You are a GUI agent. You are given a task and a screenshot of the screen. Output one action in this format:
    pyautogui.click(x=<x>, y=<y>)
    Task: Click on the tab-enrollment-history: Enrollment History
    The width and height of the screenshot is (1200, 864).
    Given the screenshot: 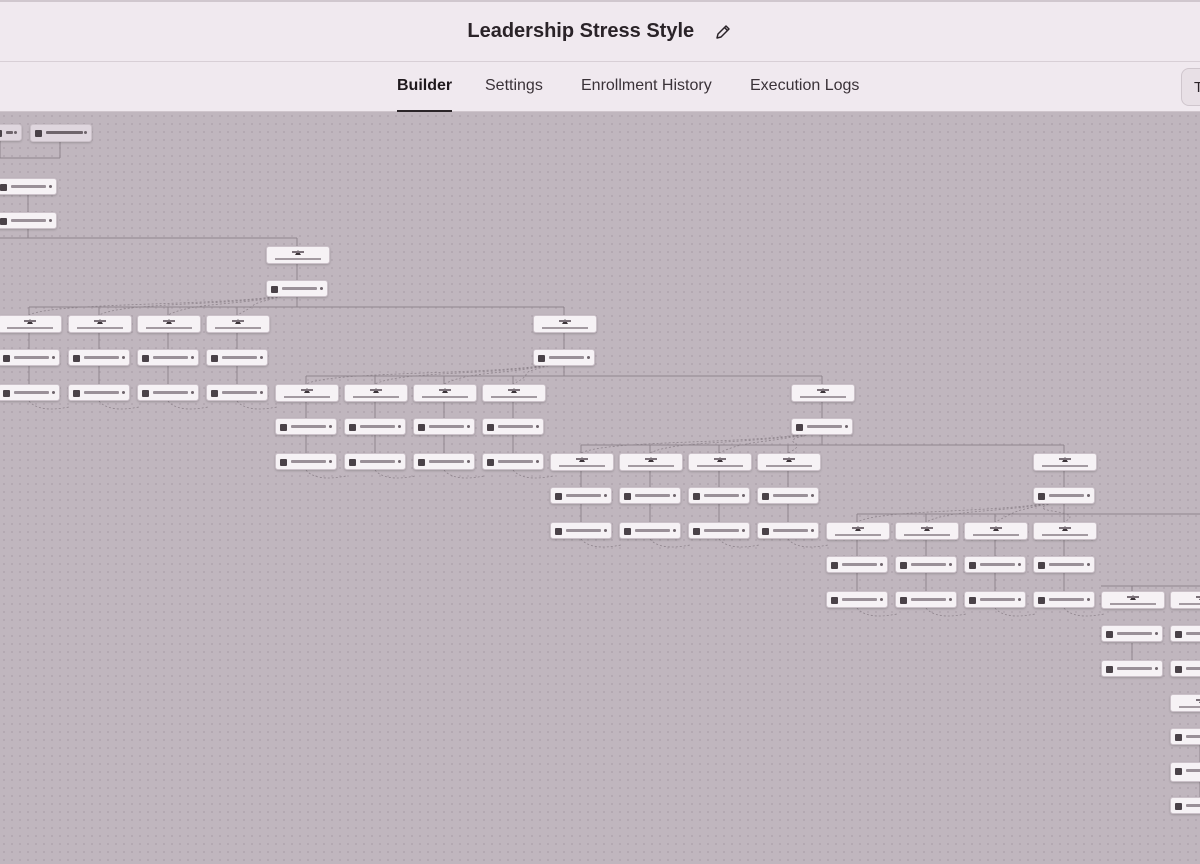 What is the action you would take?
    pyautogui.click(x=646, y=87)
    